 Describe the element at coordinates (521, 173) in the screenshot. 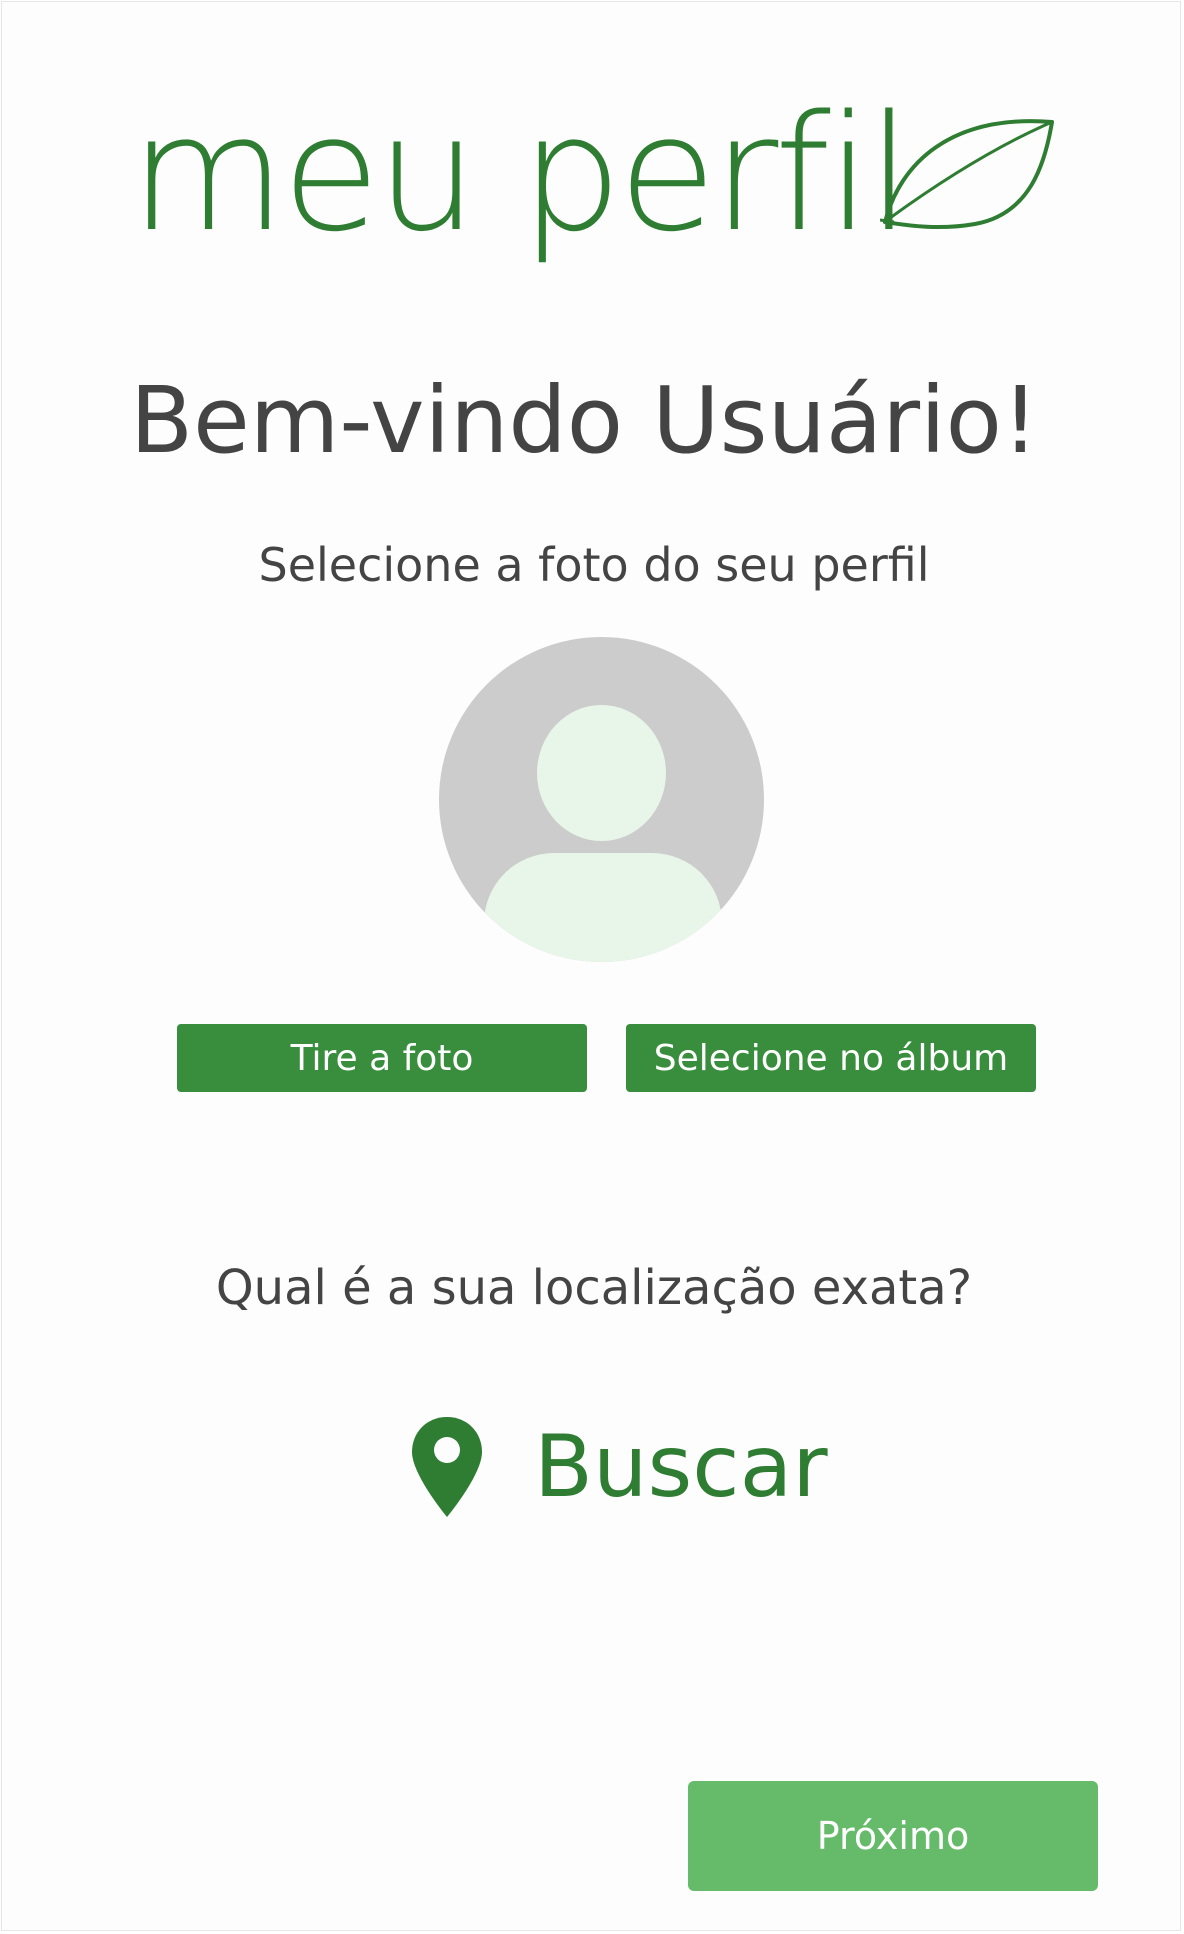

I see `app-title: meu perfil` at that location.